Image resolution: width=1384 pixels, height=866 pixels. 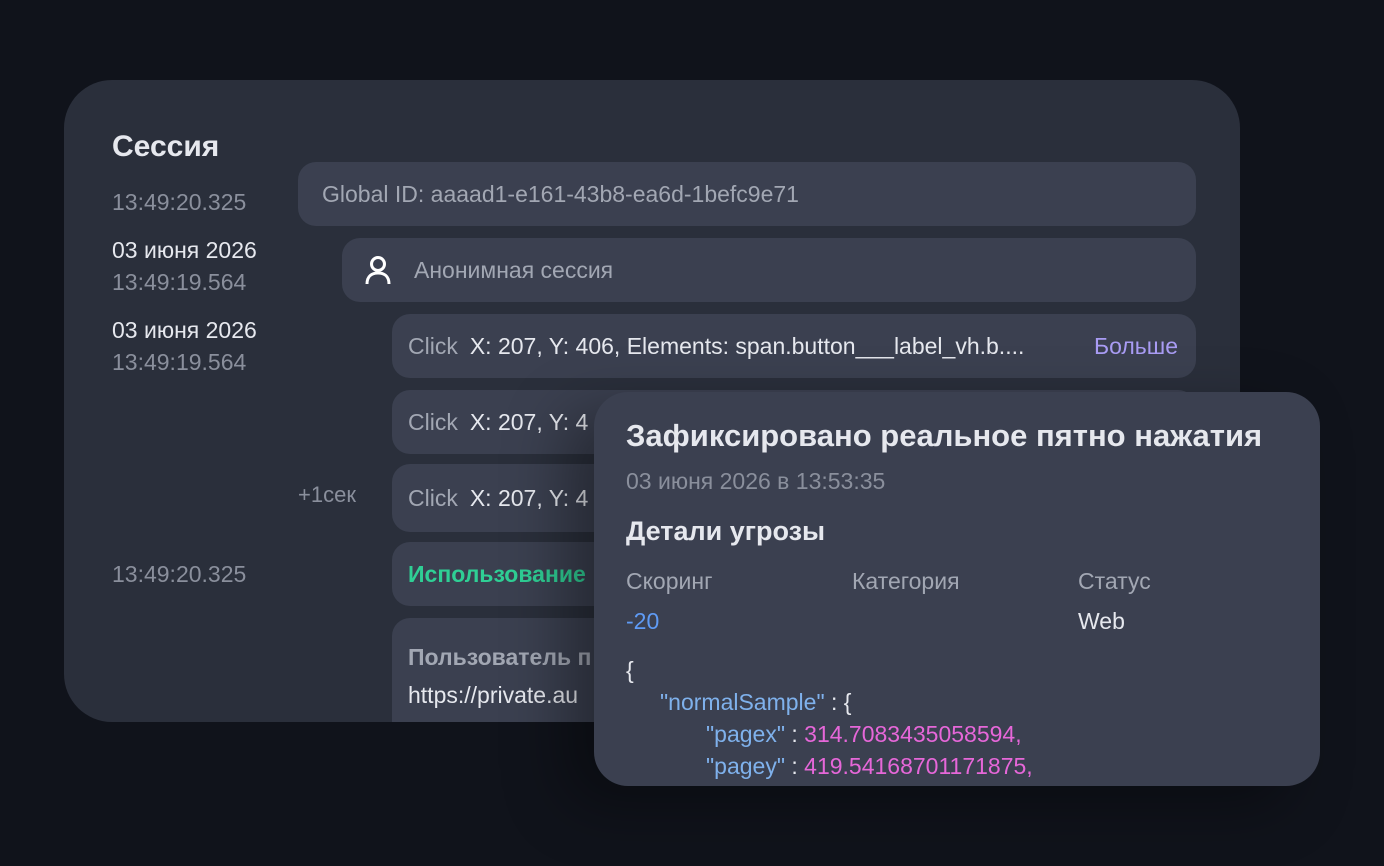 What do you see at coordinates (769, 270) in the screenshot?
I see `anonymous-session-row: Анонимная сессия` at bounding box center [769, 270].